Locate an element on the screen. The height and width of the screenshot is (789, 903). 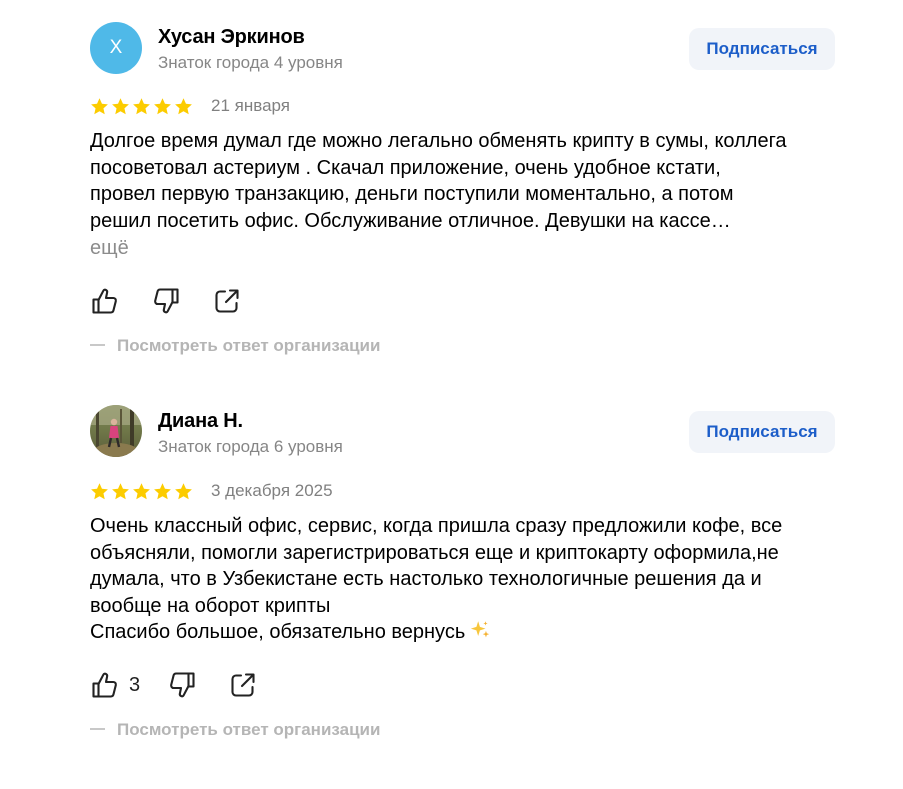
like-button: 3 is located at coordinates (115, 685).